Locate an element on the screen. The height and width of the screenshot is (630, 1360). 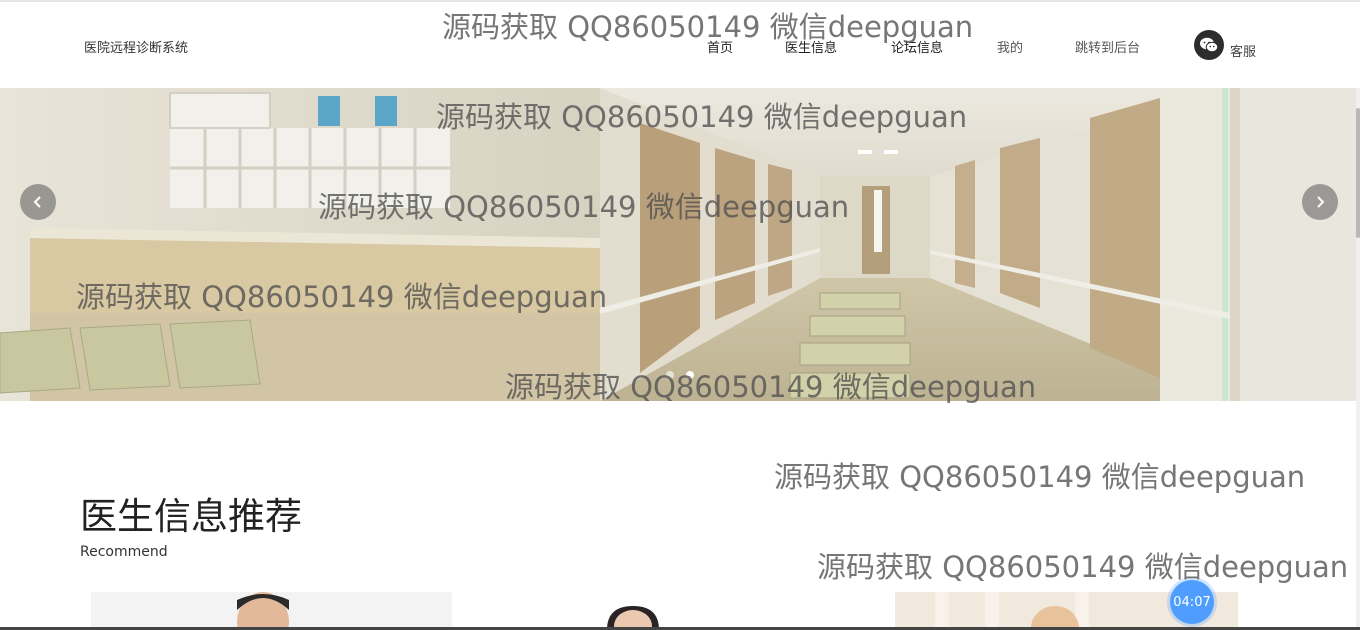
banner-pagination is located at coordinates (680, 375).